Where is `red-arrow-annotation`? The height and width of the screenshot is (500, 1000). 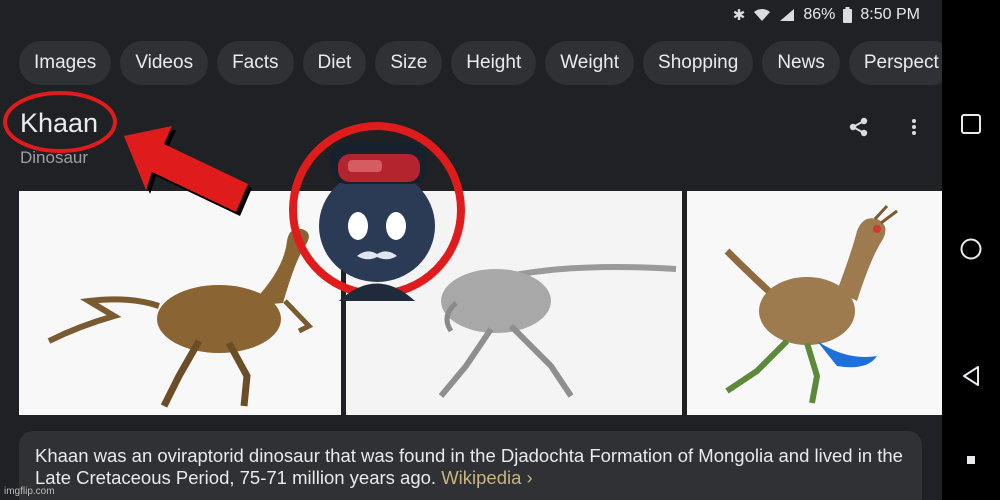
red-arrow-annotation is located at coordinates (188, 171).